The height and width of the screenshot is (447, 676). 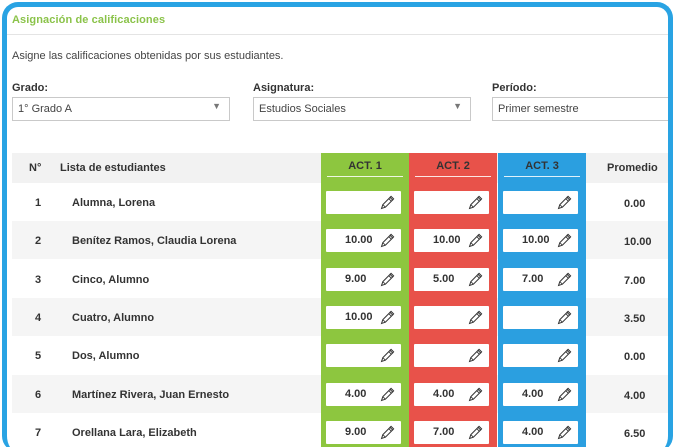 What do you see at coordinates (134, 432) in the screenshot?
I see `student-name: Orellana Lara, Elizabeth` at bounding box center [134, 432].